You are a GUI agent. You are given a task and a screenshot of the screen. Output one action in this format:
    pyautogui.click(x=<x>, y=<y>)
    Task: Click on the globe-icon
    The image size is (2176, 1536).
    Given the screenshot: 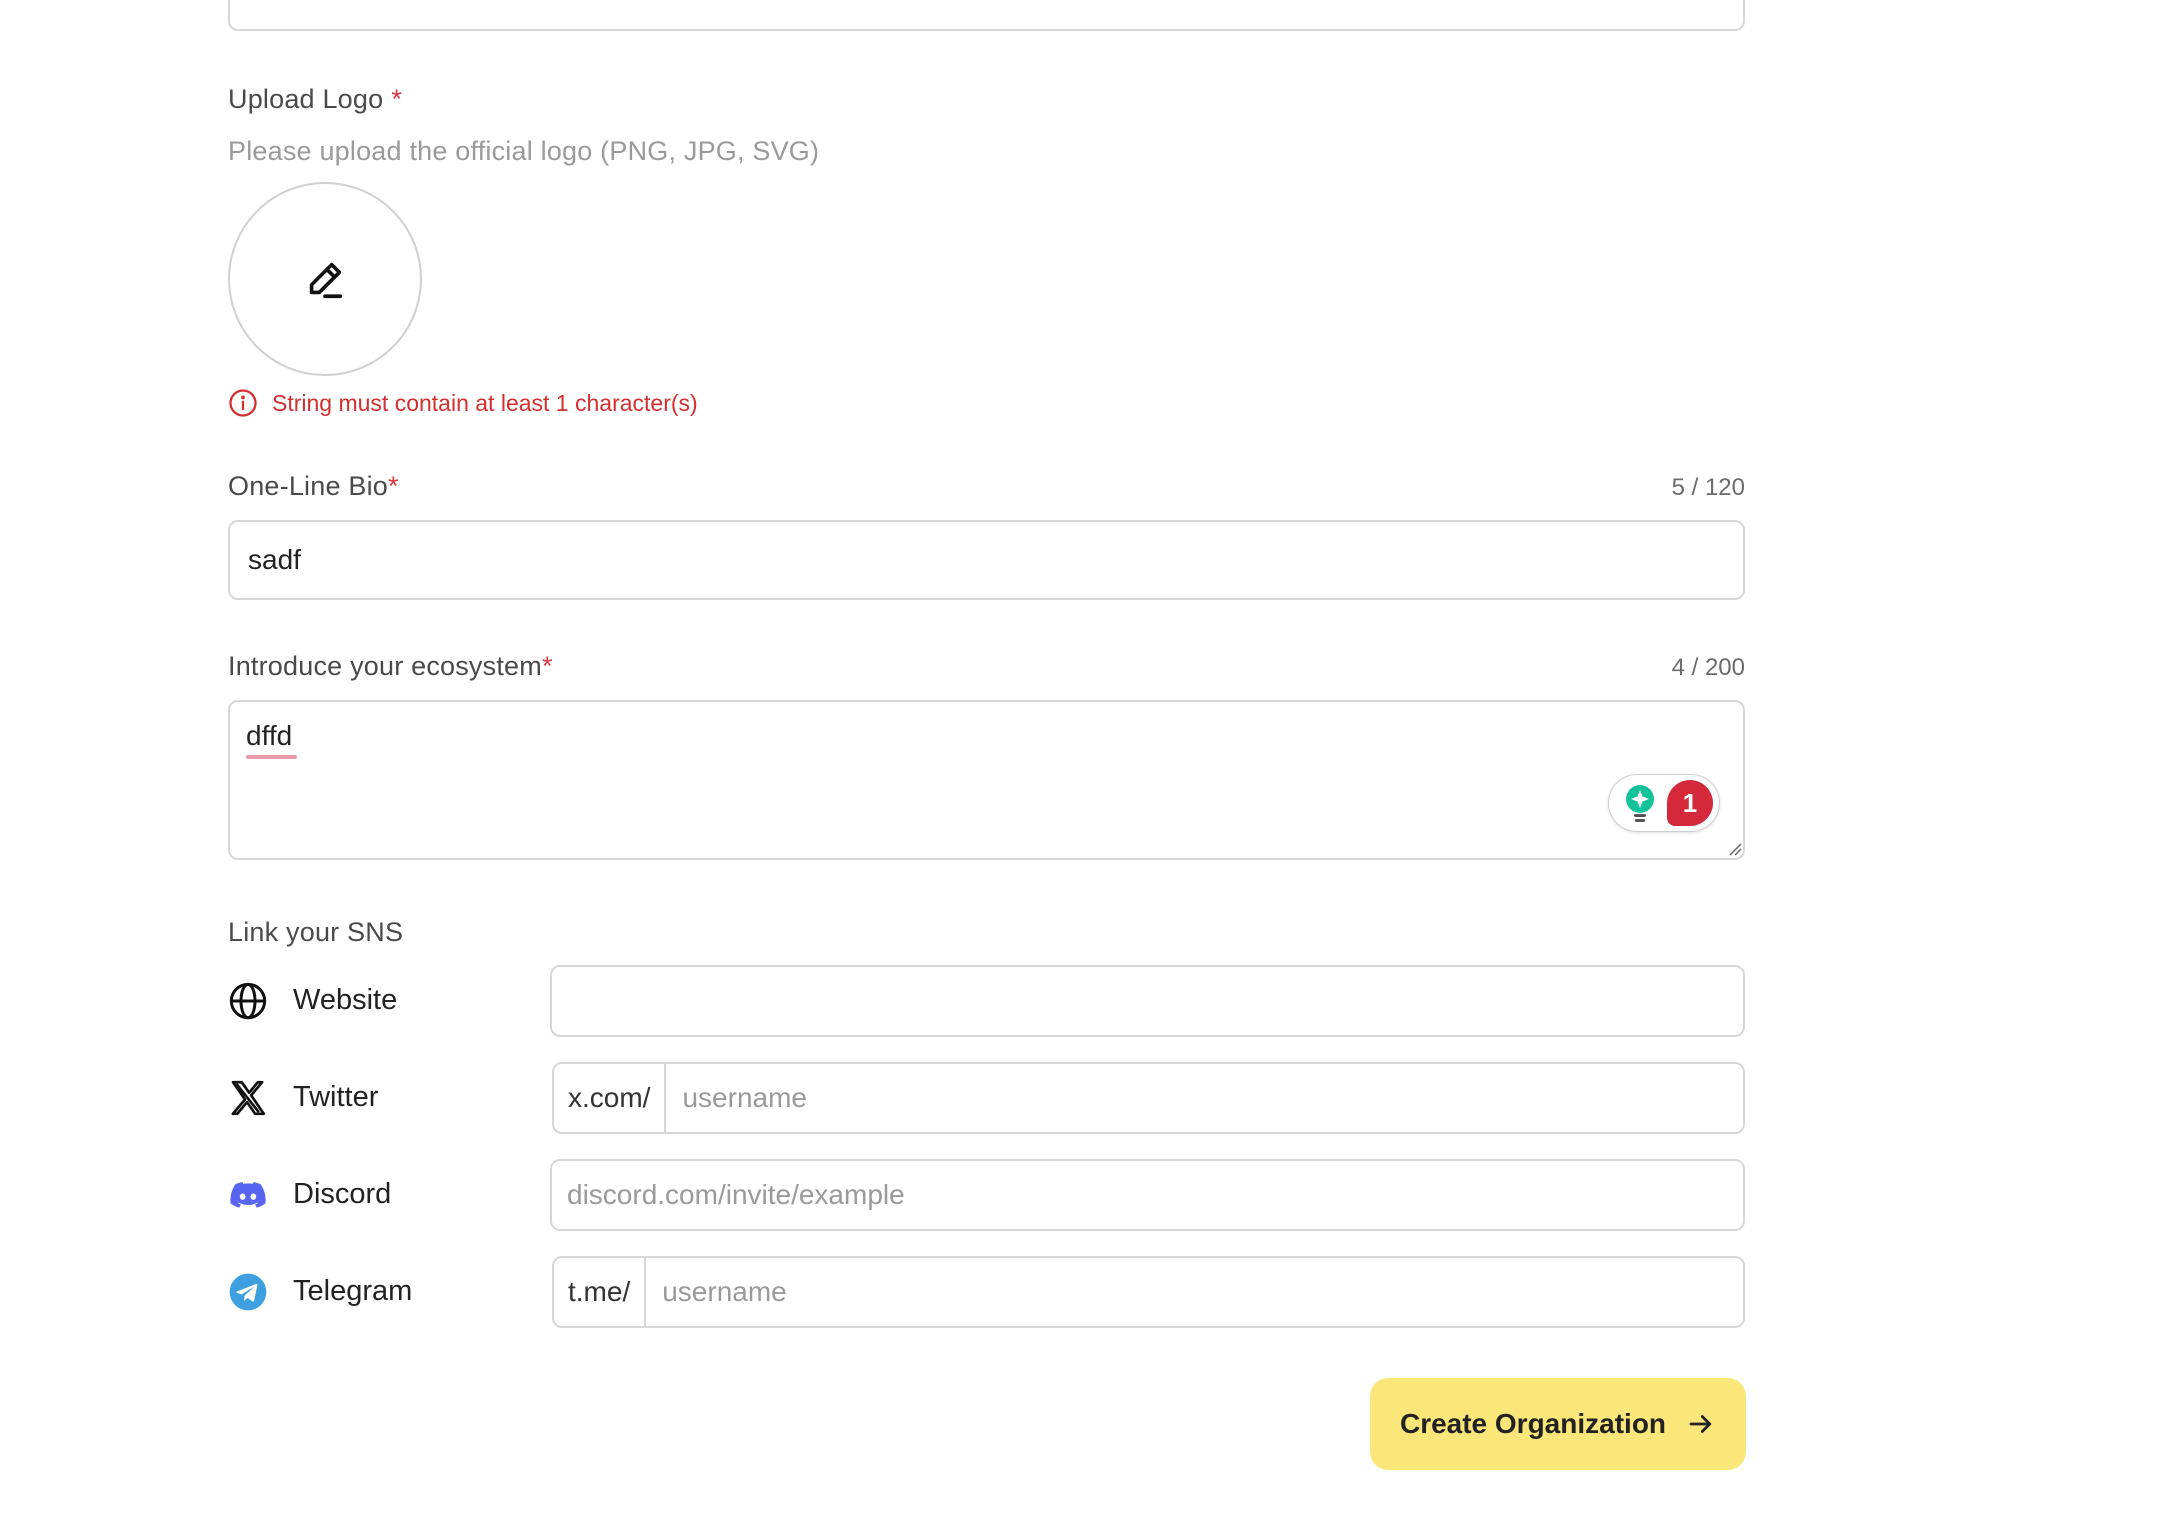 What is the action you would take?
    pyautogui.click(x=248, y=1001)
    